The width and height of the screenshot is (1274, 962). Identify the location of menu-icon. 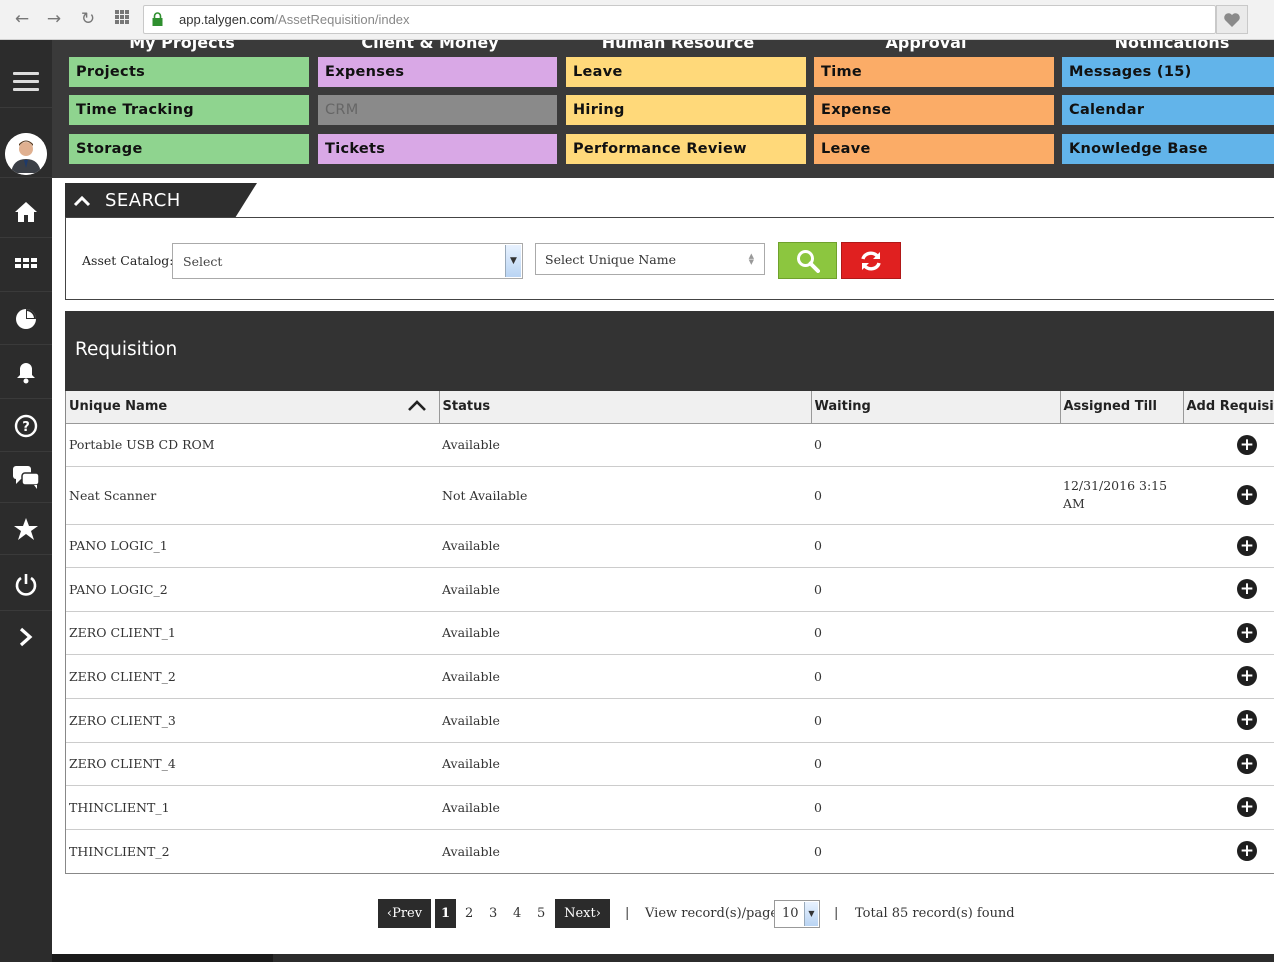
(26, 82).